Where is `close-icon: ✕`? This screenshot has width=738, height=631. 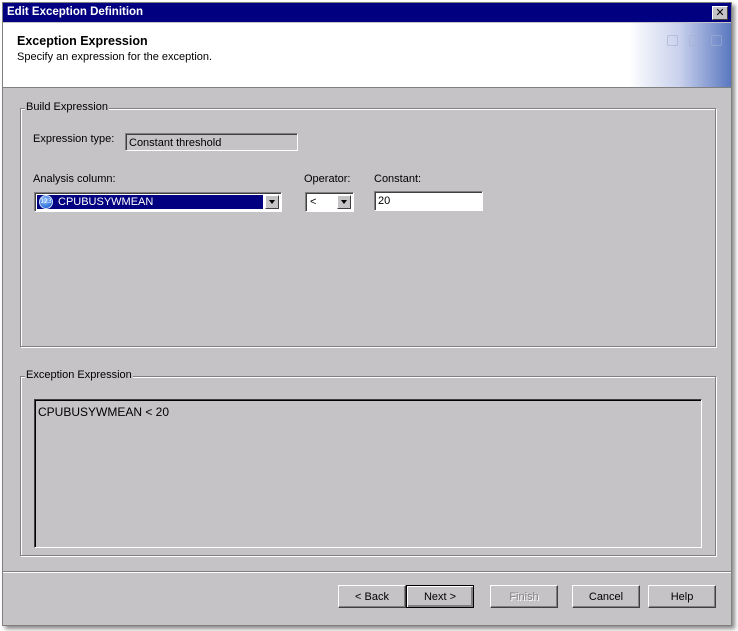 close-icon: ✕ is located at coordinates (720, 12).